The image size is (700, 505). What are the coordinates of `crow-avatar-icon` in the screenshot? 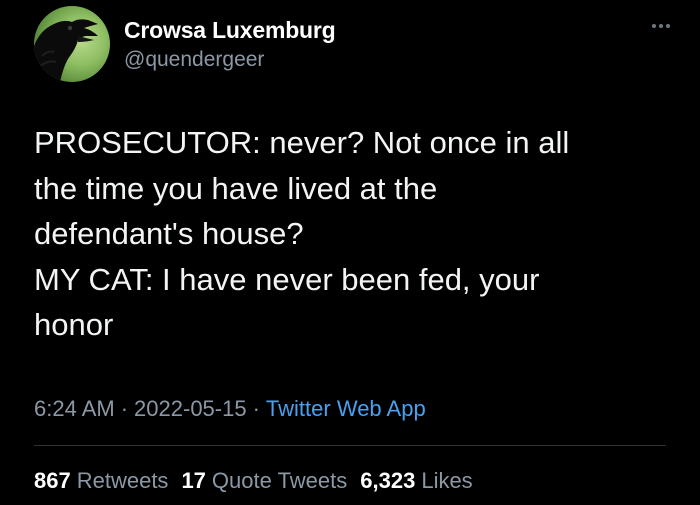 It's located at (66, 50).